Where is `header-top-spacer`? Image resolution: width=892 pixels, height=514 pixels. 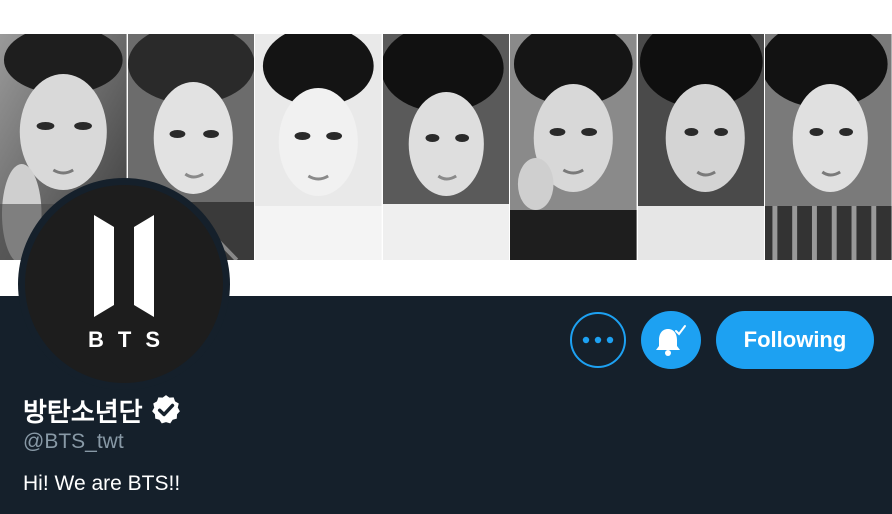 header-top-spacer is located at coordinates (446, 17).